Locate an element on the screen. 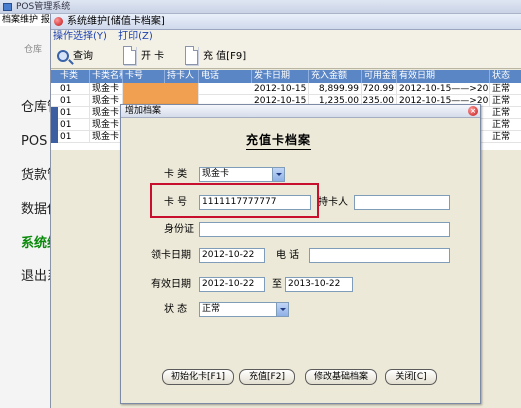  app-title: POS管理系统 is located at coordinates (43, 7).